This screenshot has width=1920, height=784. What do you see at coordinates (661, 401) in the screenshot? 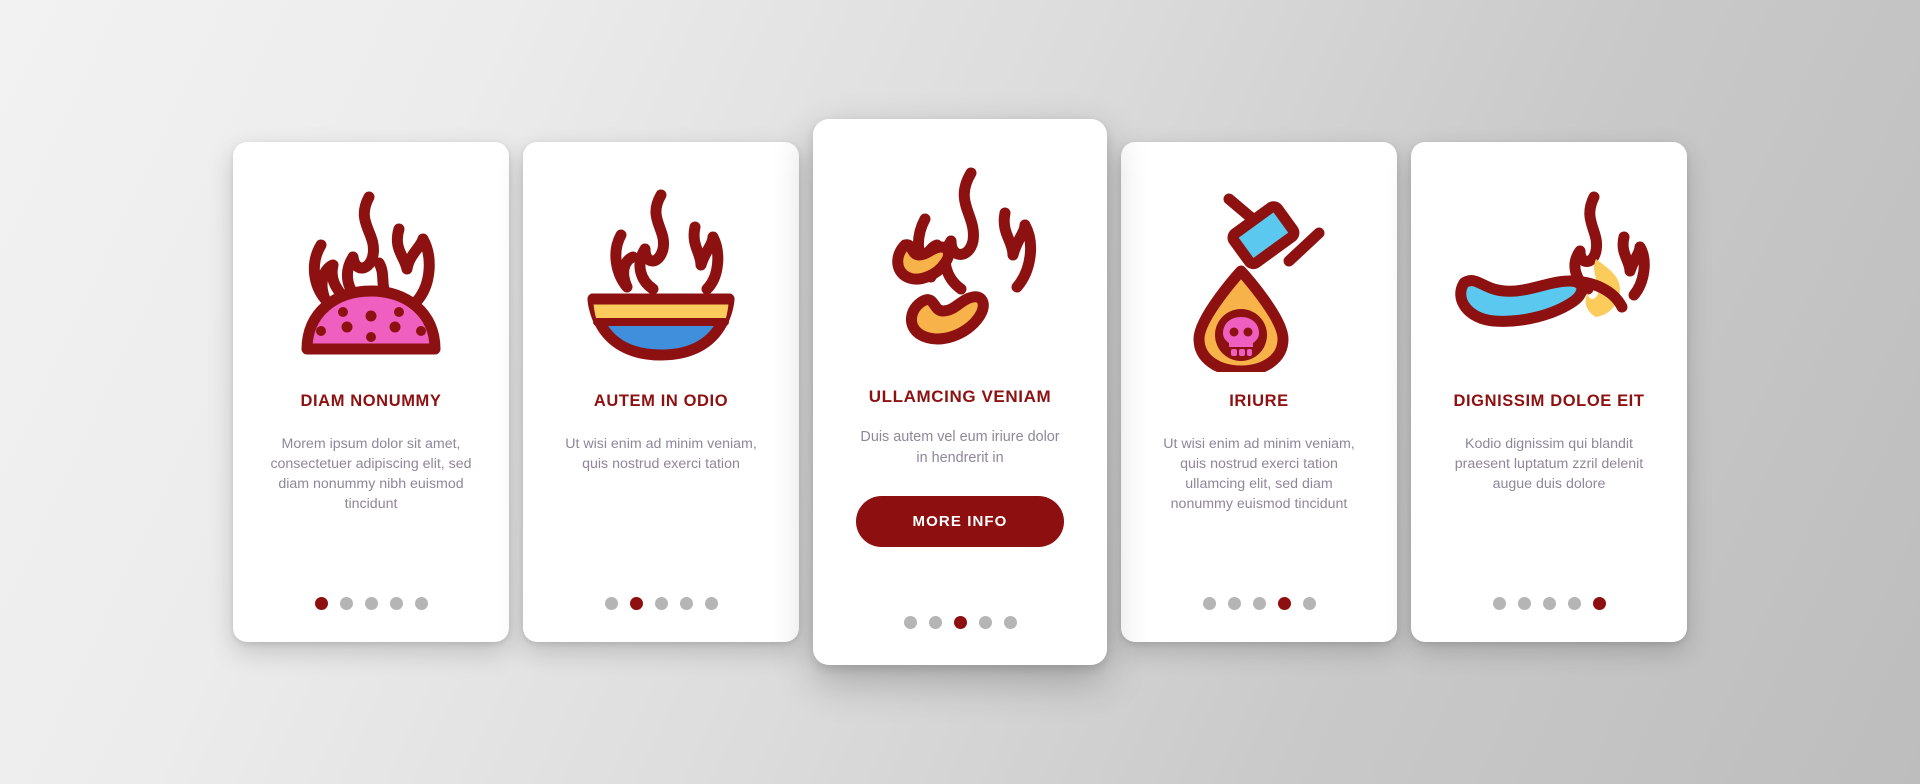
I see `card-title: AUTEM IN ODIO` at bounding box center [661, 401].